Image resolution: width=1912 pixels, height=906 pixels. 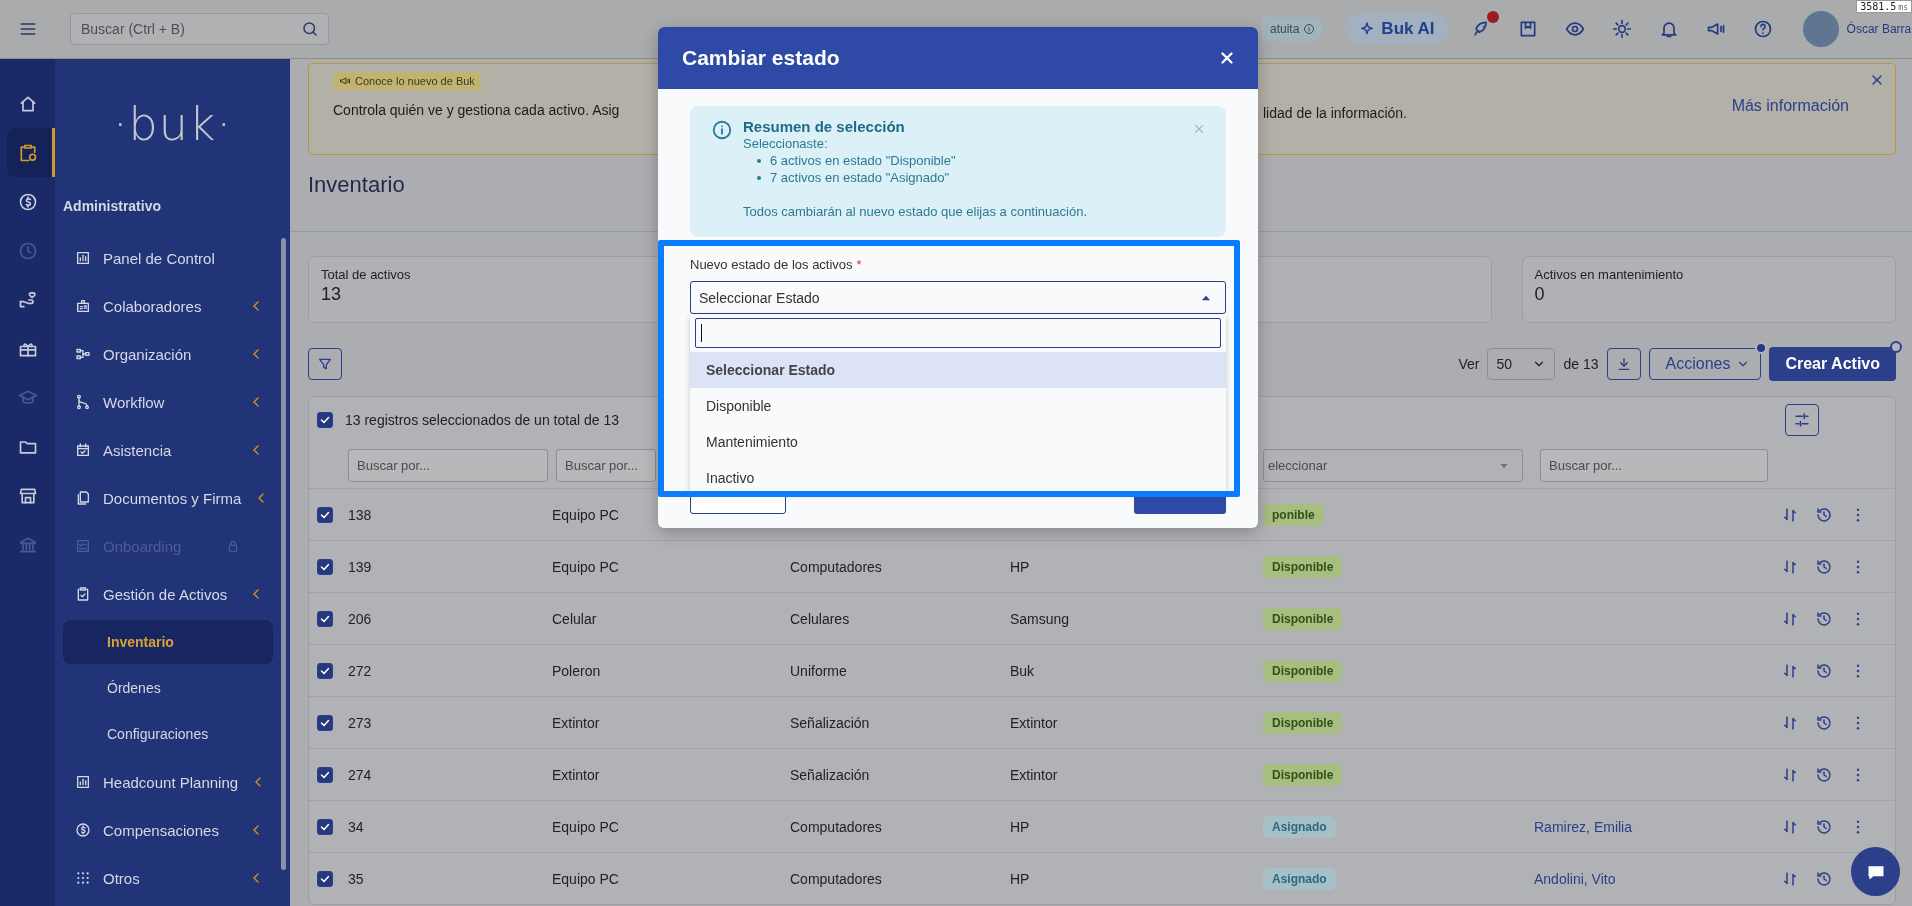 I want to click on table-cell-text: 34, so click(x=356, y=826).